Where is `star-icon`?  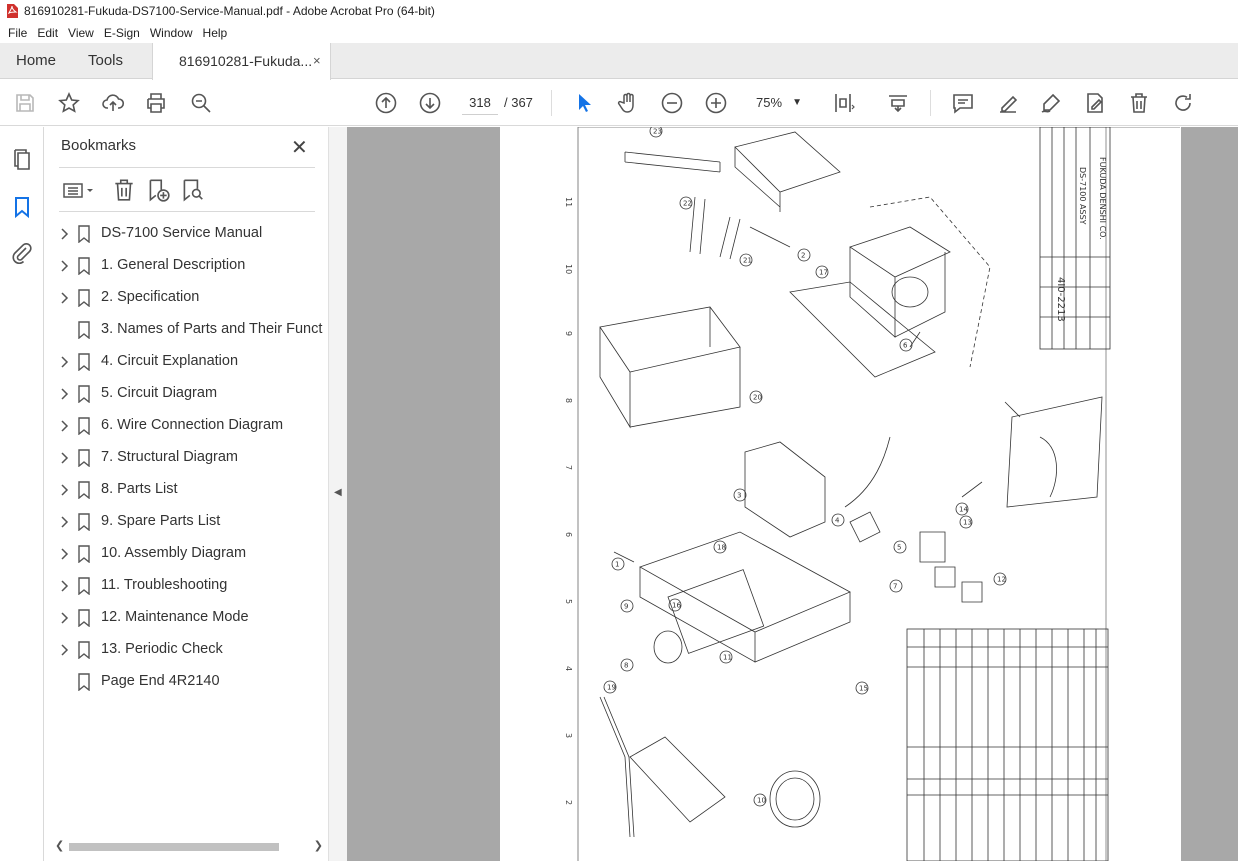 star-icon is located at coordinates (69, 103).